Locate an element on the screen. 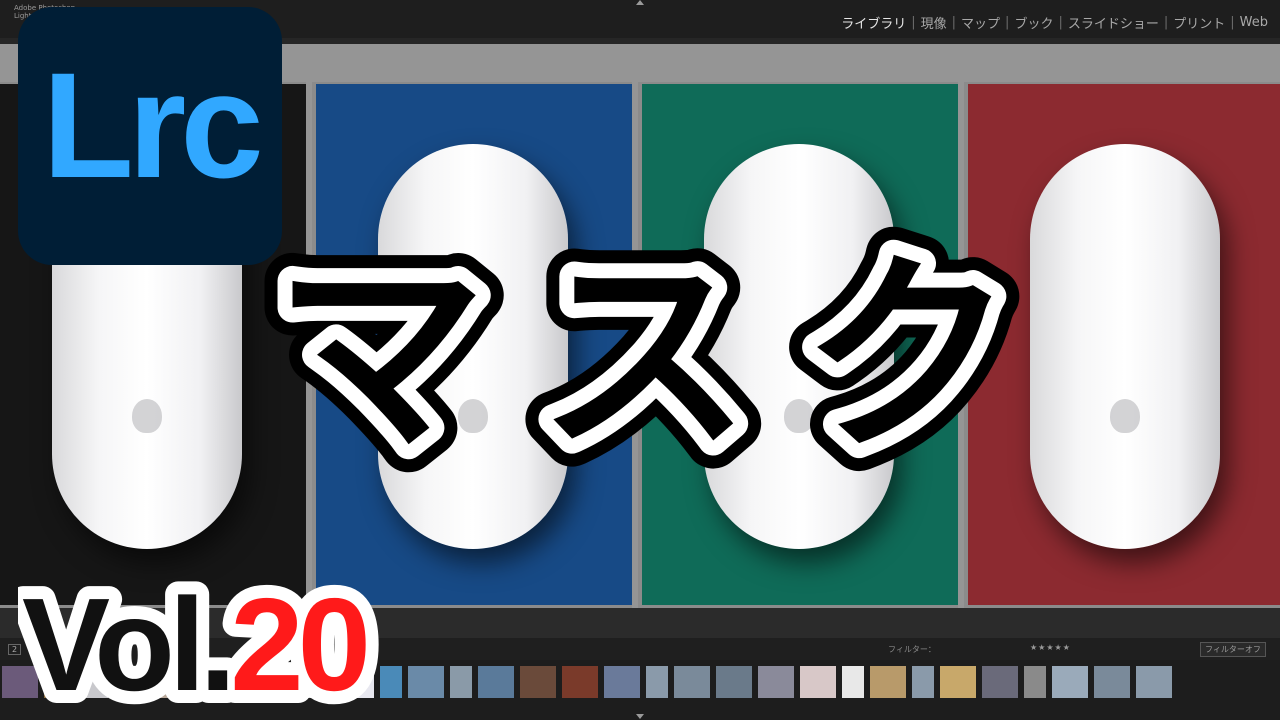 This screenshot has width=1280, height=720. volume-label: Vol.20 is located at coordinates (194, 644).